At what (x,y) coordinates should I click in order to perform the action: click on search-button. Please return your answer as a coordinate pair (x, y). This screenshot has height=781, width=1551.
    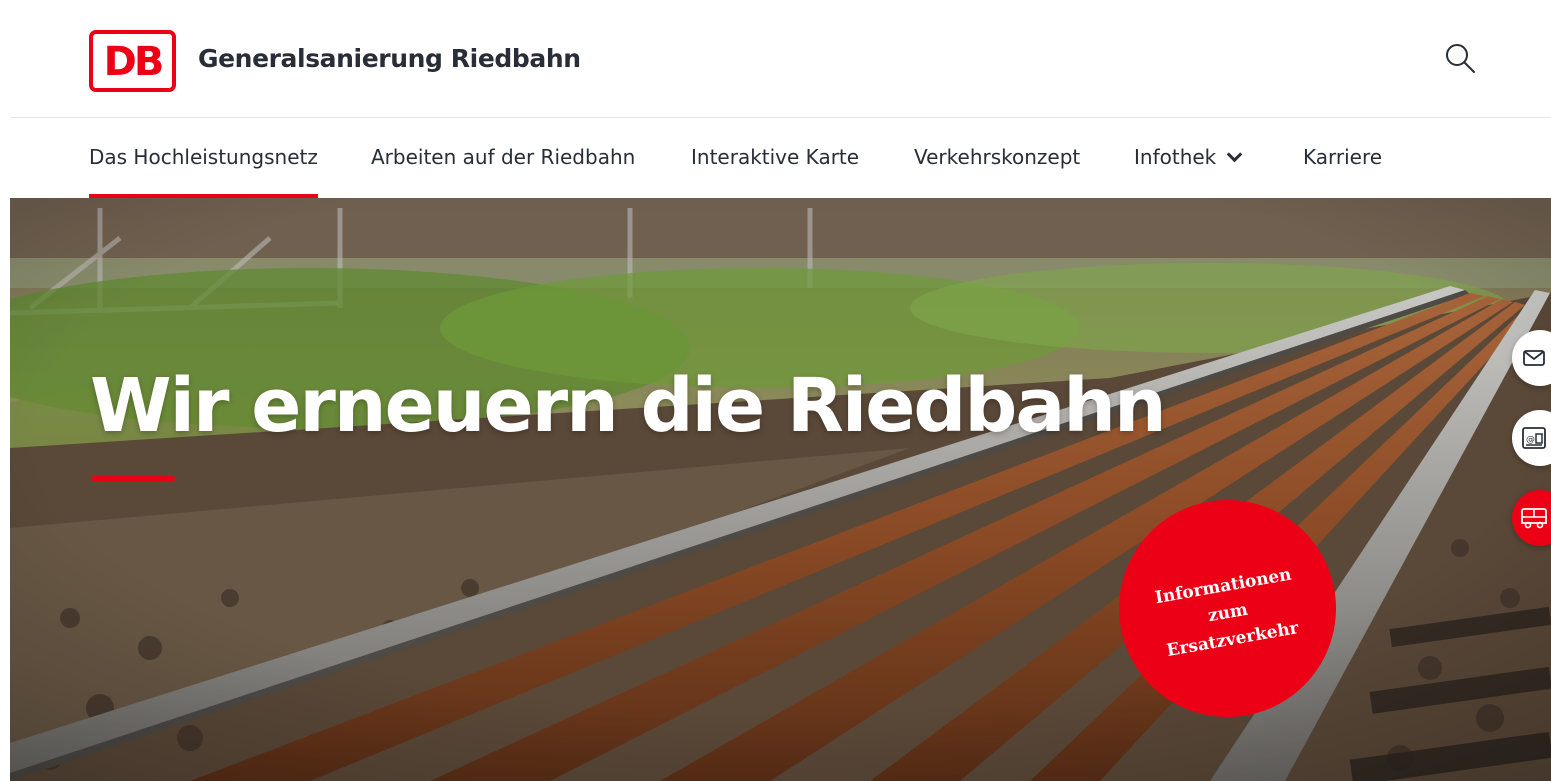
    Looking at the image, I should click on (1460, 59).